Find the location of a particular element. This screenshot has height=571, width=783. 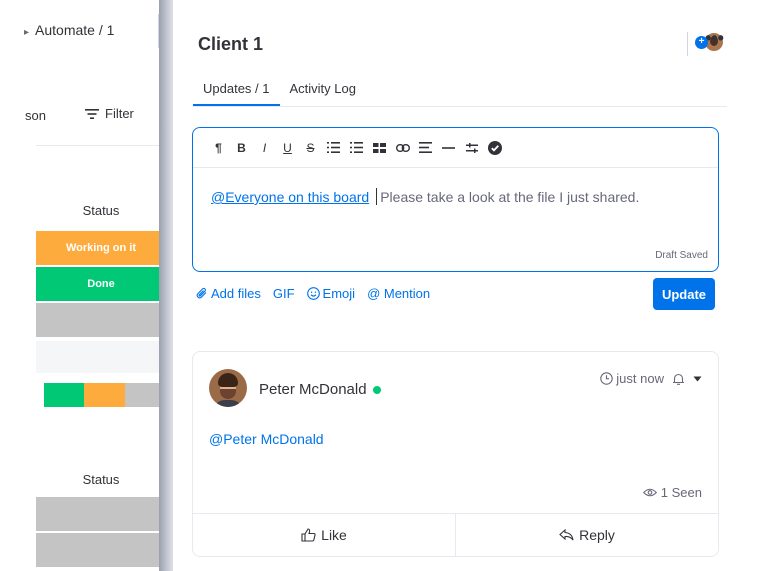

avatar-shirt is located at coordinates (228, 403).